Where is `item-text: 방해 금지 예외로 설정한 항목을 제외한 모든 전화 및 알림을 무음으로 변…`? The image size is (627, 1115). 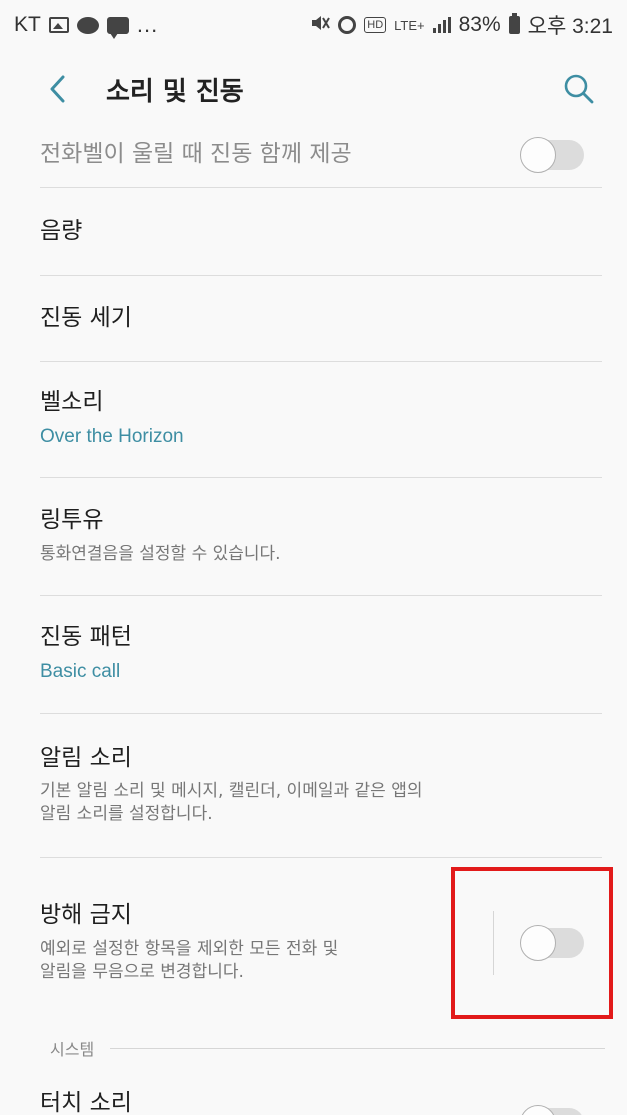 item-text: 방해 금지 예외로 설정한 항목을 제외한 모든 전화 및 알림을 무음으로 변… is located at coordinates (266, 942).